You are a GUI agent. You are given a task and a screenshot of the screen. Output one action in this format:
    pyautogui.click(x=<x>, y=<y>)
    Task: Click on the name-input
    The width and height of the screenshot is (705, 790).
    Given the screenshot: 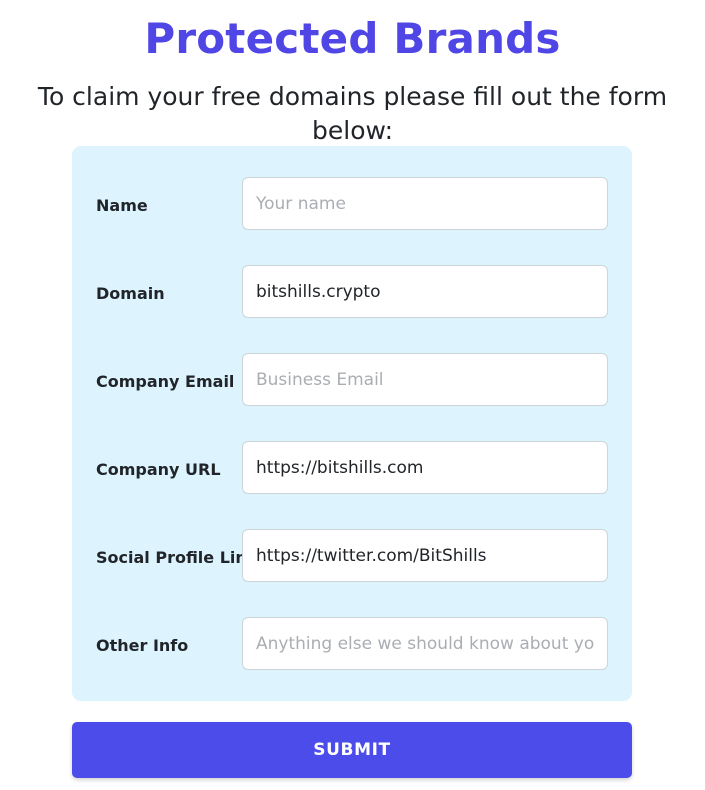 What is the action you would take?
    pyautogui.click(x=425, y=203)
    